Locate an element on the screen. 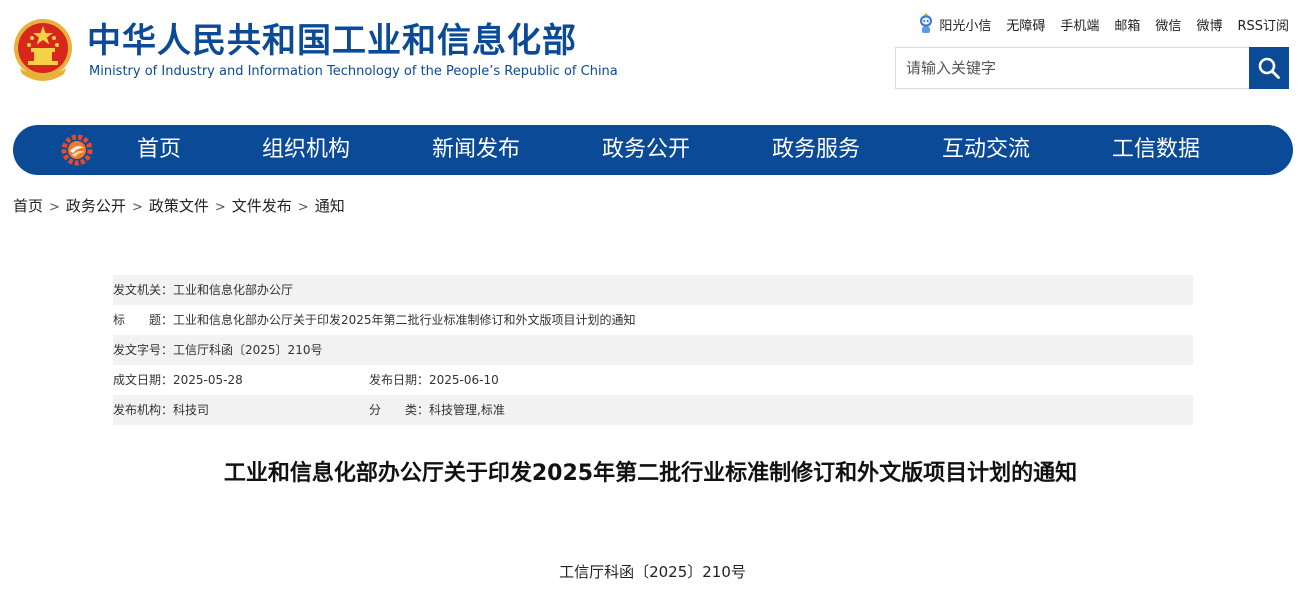  meta-value: 工业和信息化部办公厅 is located at coordinates (233, 290).